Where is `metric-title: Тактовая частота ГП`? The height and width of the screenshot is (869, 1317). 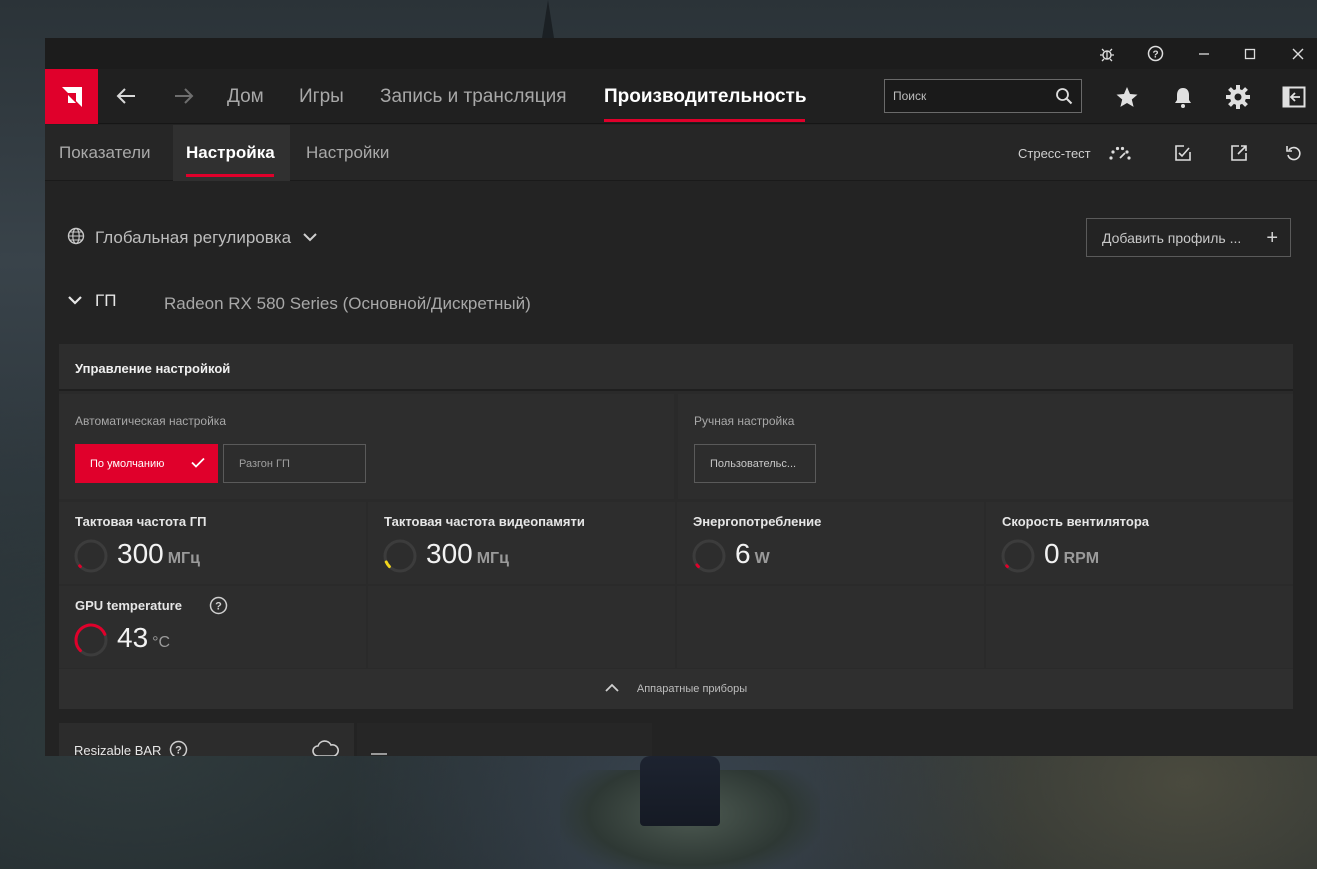
metric-title: Тактовая частота ГП is located at coordinates (141, 521).